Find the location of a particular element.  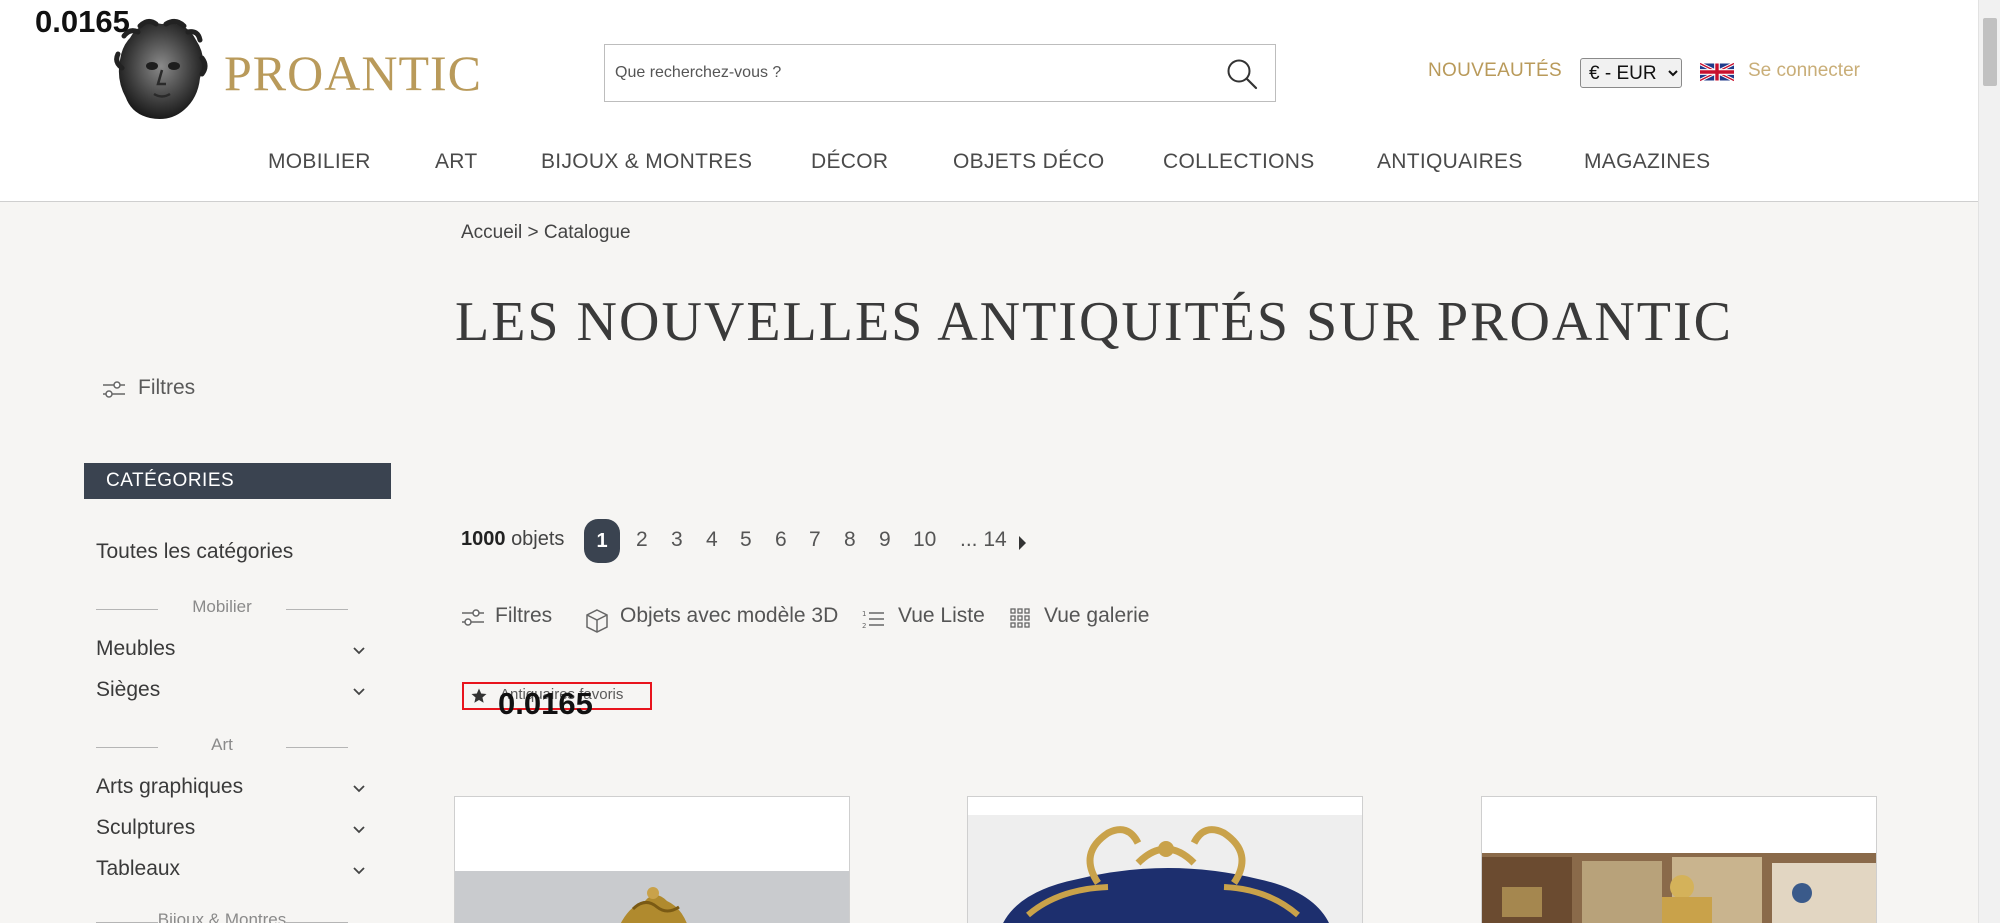

next-page-icon is located at coordinates (1022, 543).